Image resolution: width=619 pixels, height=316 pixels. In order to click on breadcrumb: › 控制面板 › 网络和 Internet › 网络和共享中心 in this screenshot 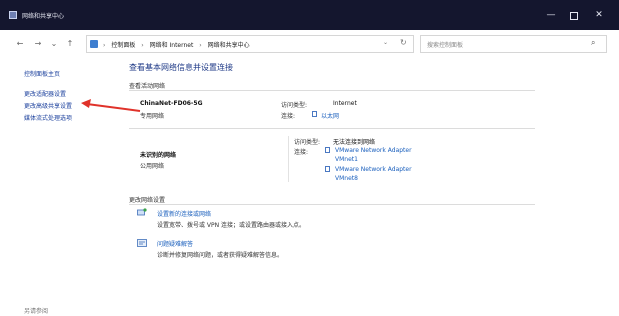, I will do `click(178, 44)`.